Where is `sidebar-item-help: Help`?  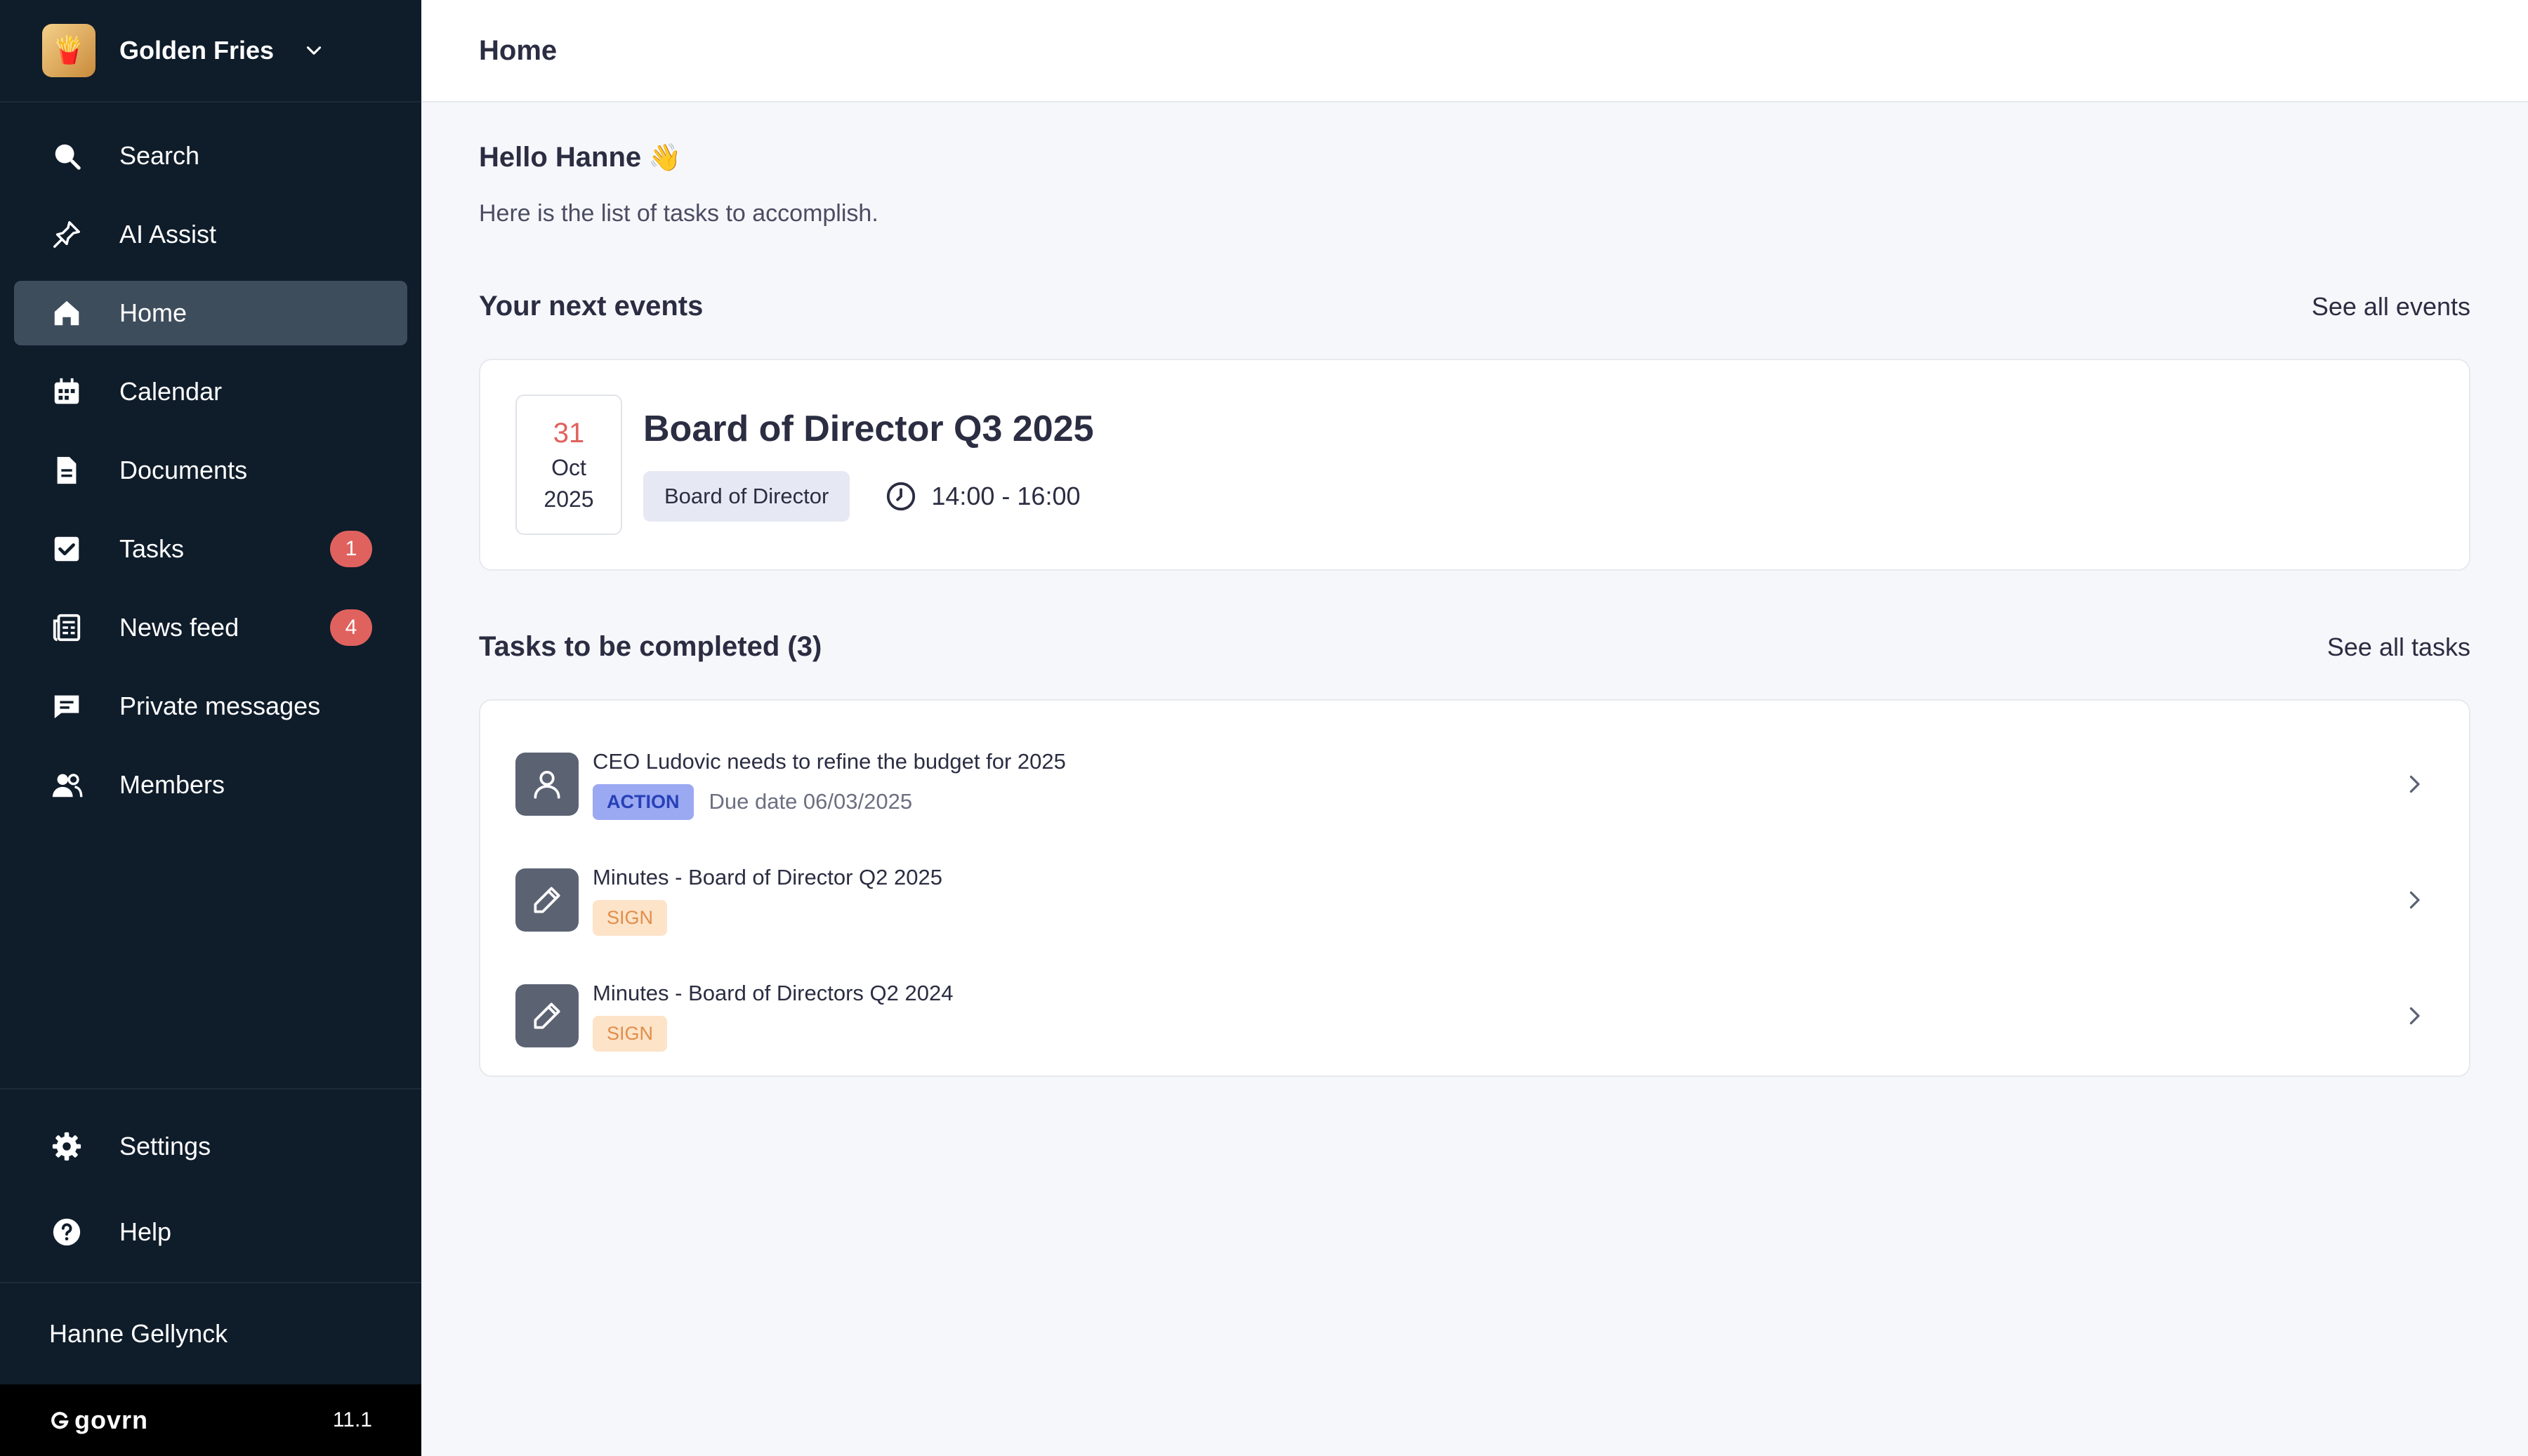
sidebar-item-help: Help is located at coordinates (211, 1232).